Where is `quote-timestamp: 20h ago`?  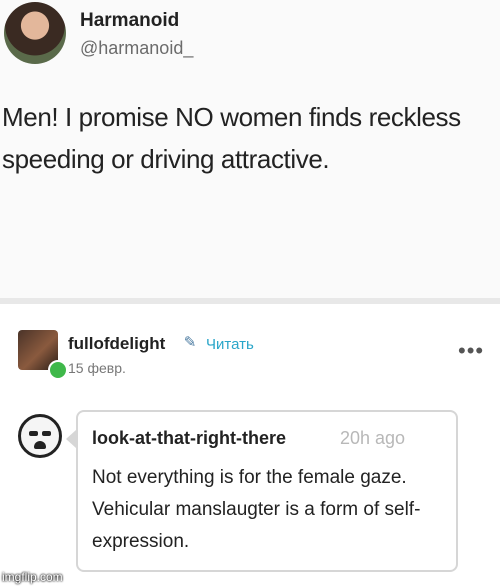 quote-timestamp: 20h ago is located at coordinates (373, 438).